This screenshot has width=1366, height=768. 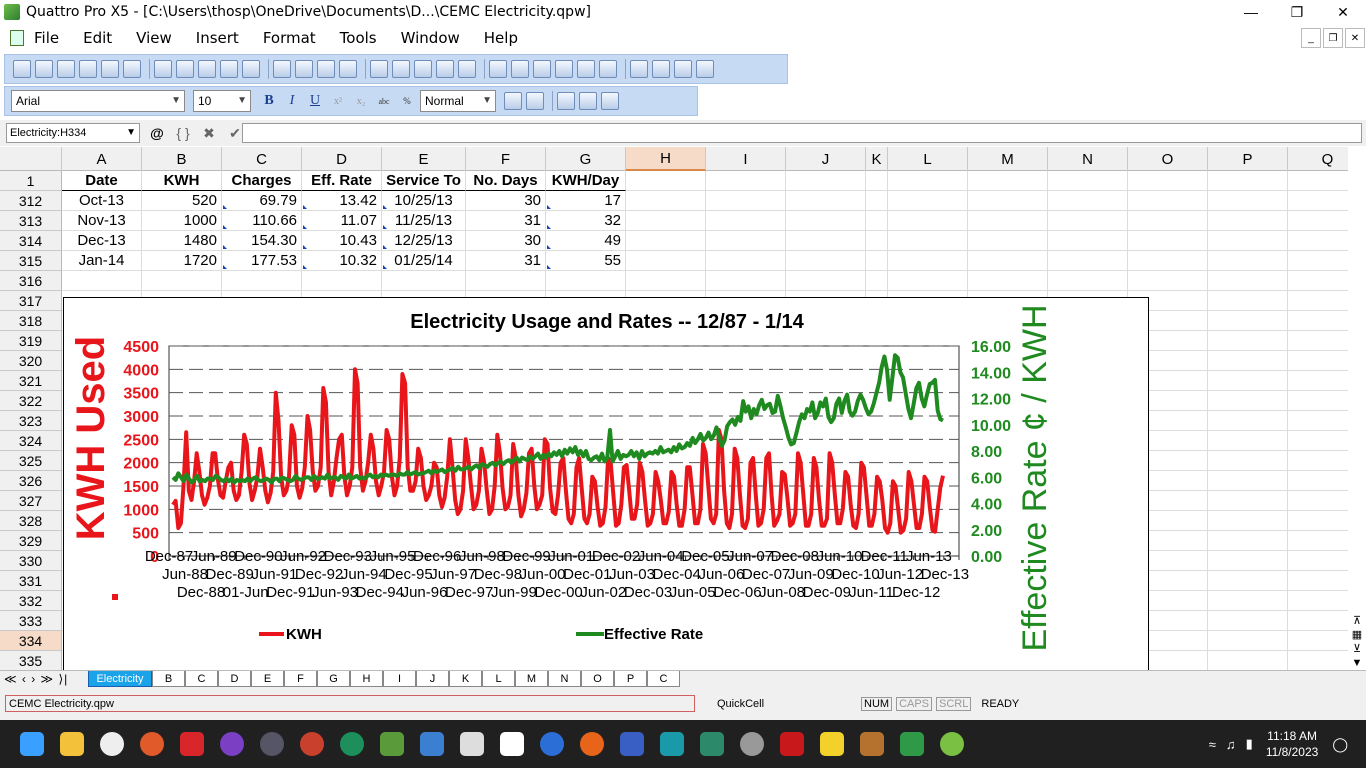 I want to click on delete-row-icon, so click(x=401, y=69).